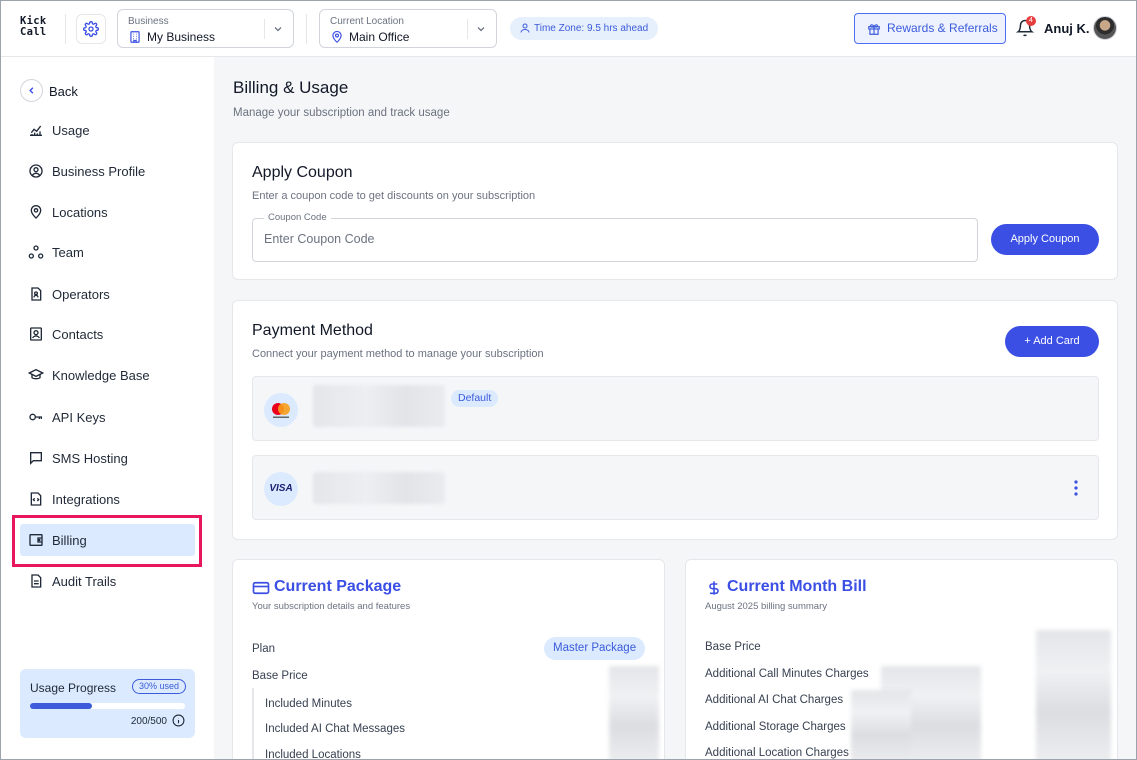  I want to click on sidebar-item-label: Locations, so click(80, 212).